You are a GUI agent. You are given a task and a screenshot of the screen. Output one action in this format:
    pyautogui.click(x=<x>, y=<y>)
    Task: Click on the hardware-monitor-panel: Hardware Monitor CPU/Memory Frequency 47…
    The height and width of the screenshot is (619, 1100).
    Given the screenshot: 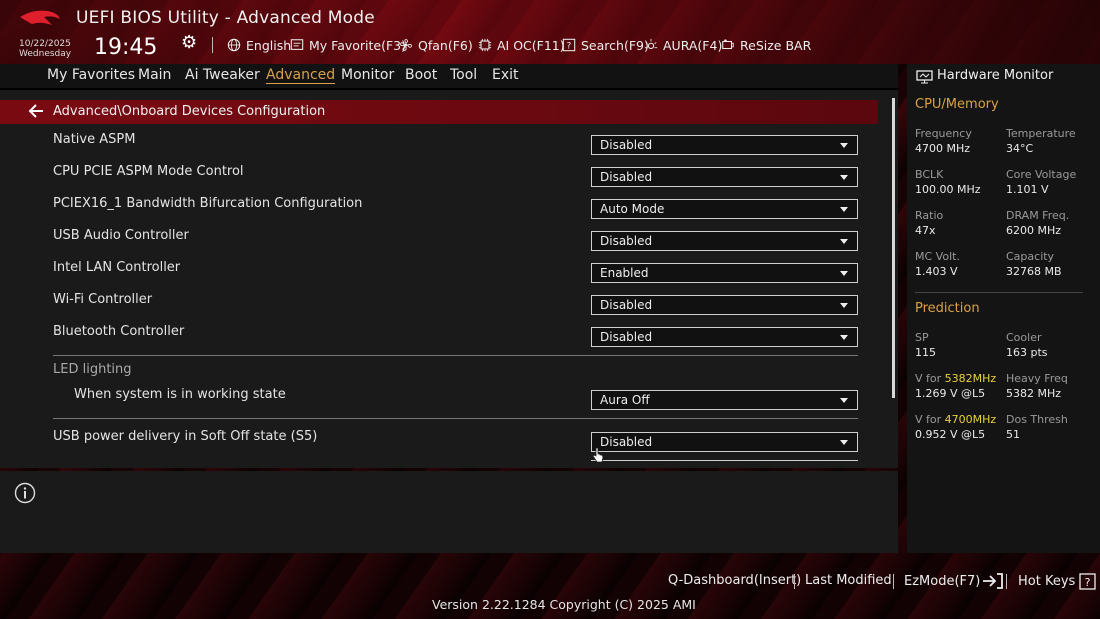 What is the action you would take?
    pyautogui.click(x=1003, y=308)
    